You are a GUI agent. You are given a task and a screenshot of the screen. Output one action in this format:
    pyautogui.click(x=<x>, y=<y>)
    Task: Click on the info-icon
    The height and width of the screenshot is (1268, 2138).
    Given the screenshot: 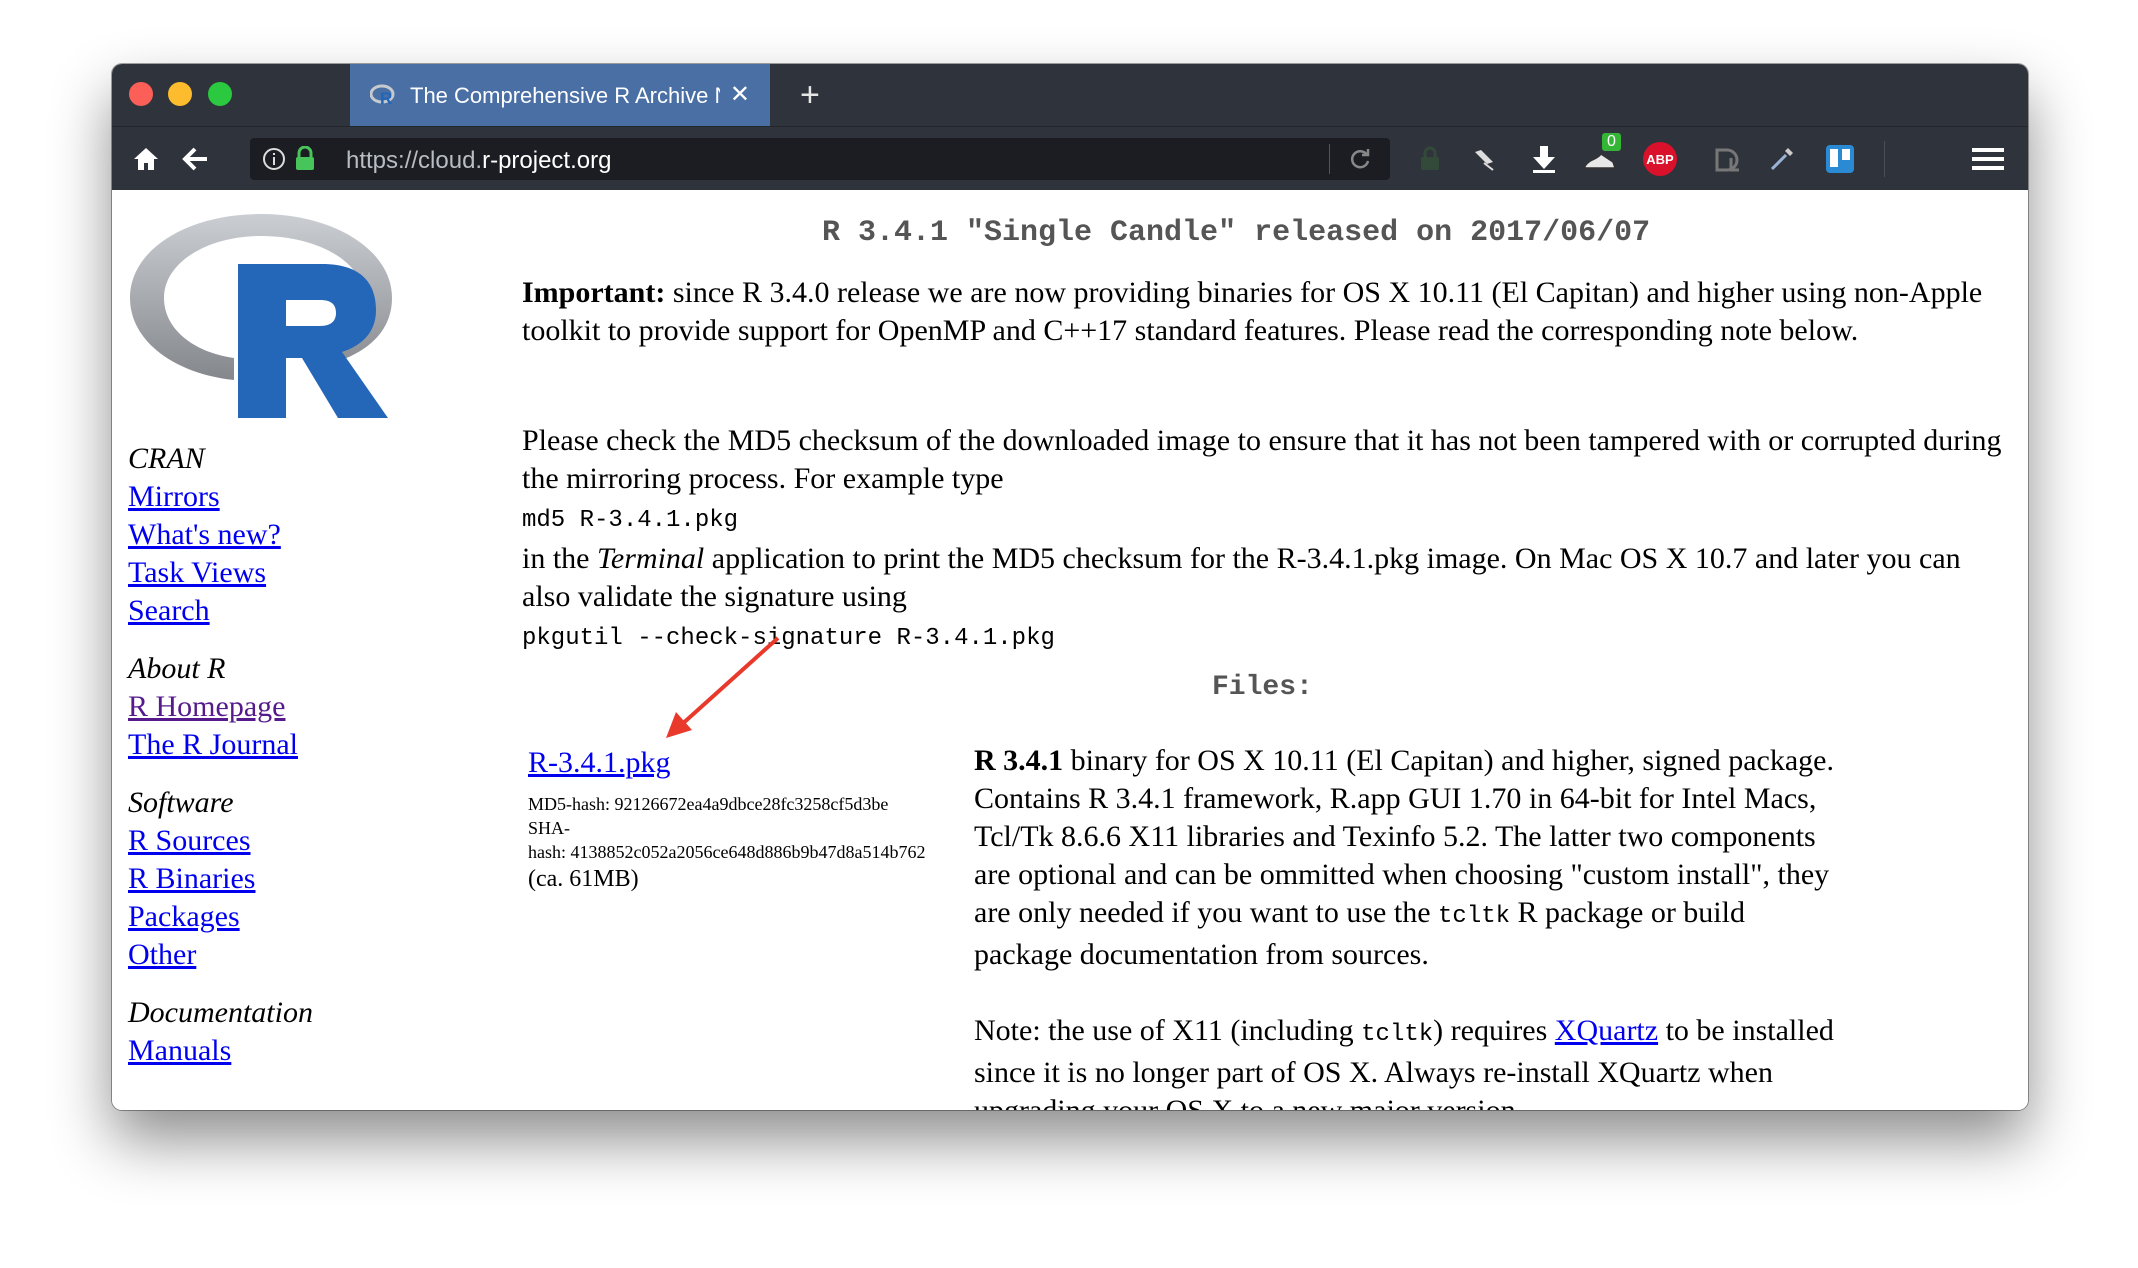 What is the action you would take?
    pyautogui.click(x=274, y=159)
    